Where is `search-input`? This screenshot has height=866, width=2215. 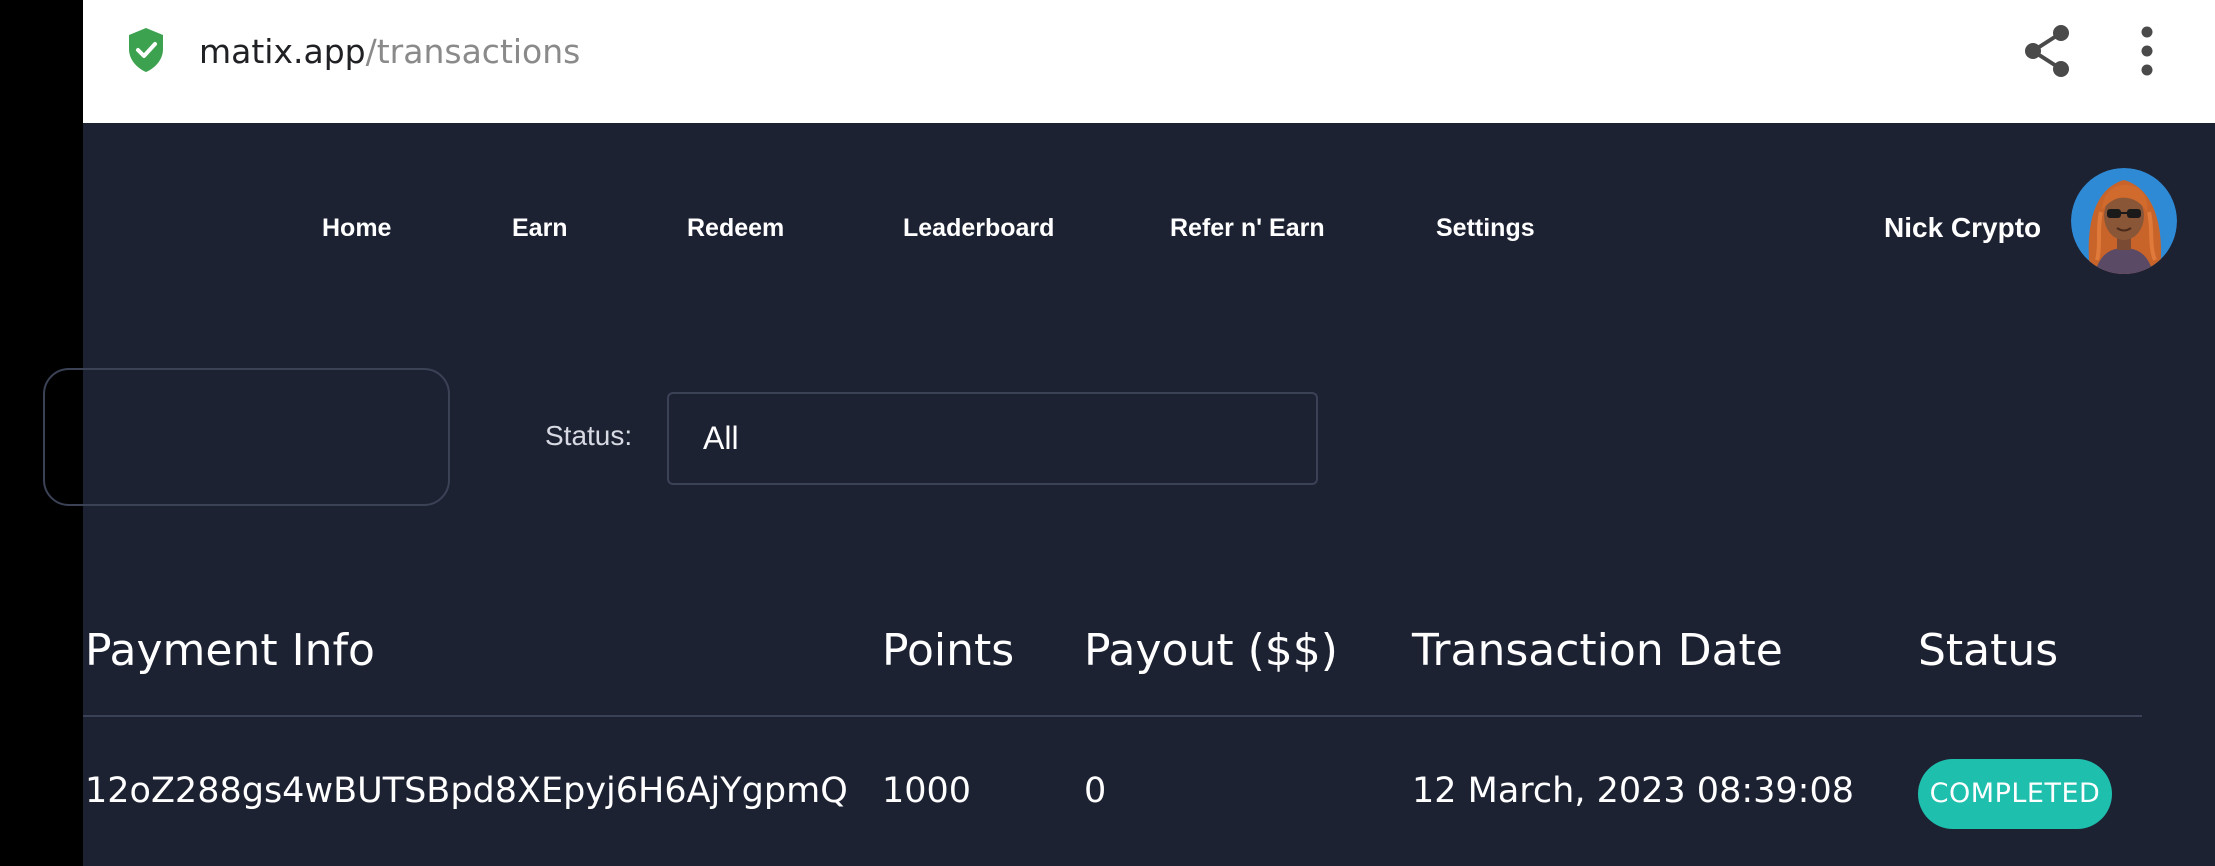
search-input is located at coordinates (246, 437).